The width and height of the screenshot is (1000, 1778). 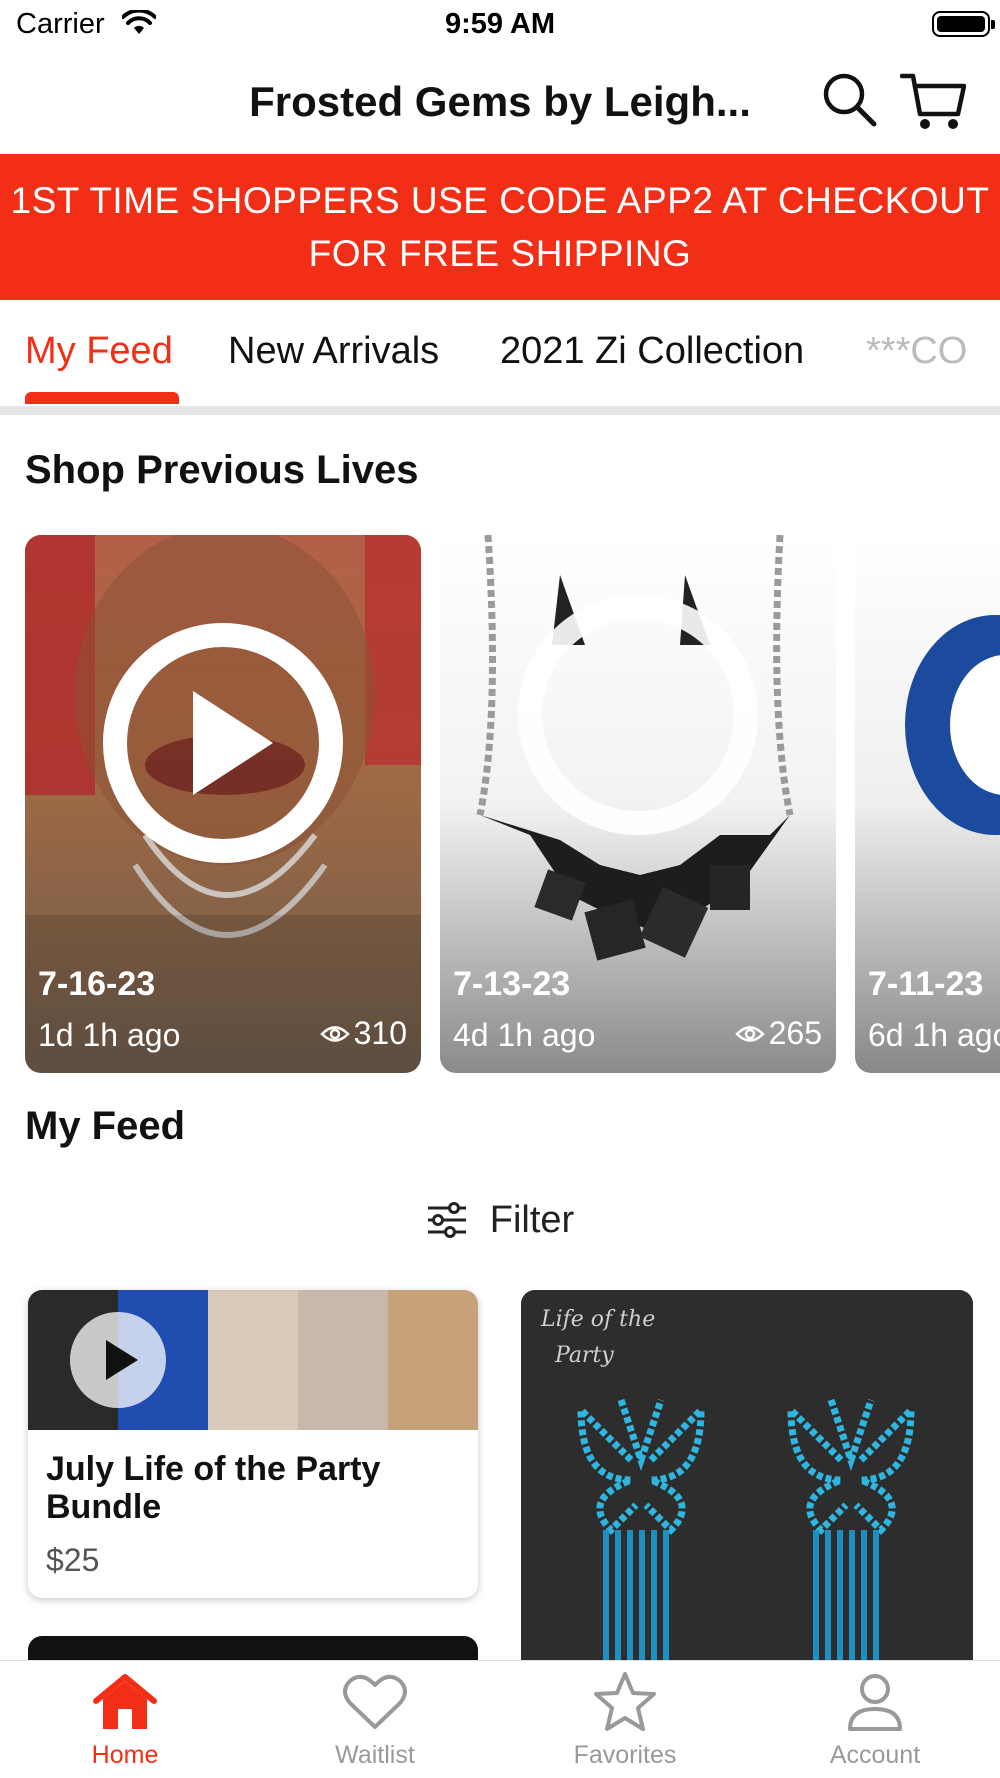 What do you see at coordinates (125, 1701) in the screenshot?
I see `home-icon` at bounding box center [125, 1701].